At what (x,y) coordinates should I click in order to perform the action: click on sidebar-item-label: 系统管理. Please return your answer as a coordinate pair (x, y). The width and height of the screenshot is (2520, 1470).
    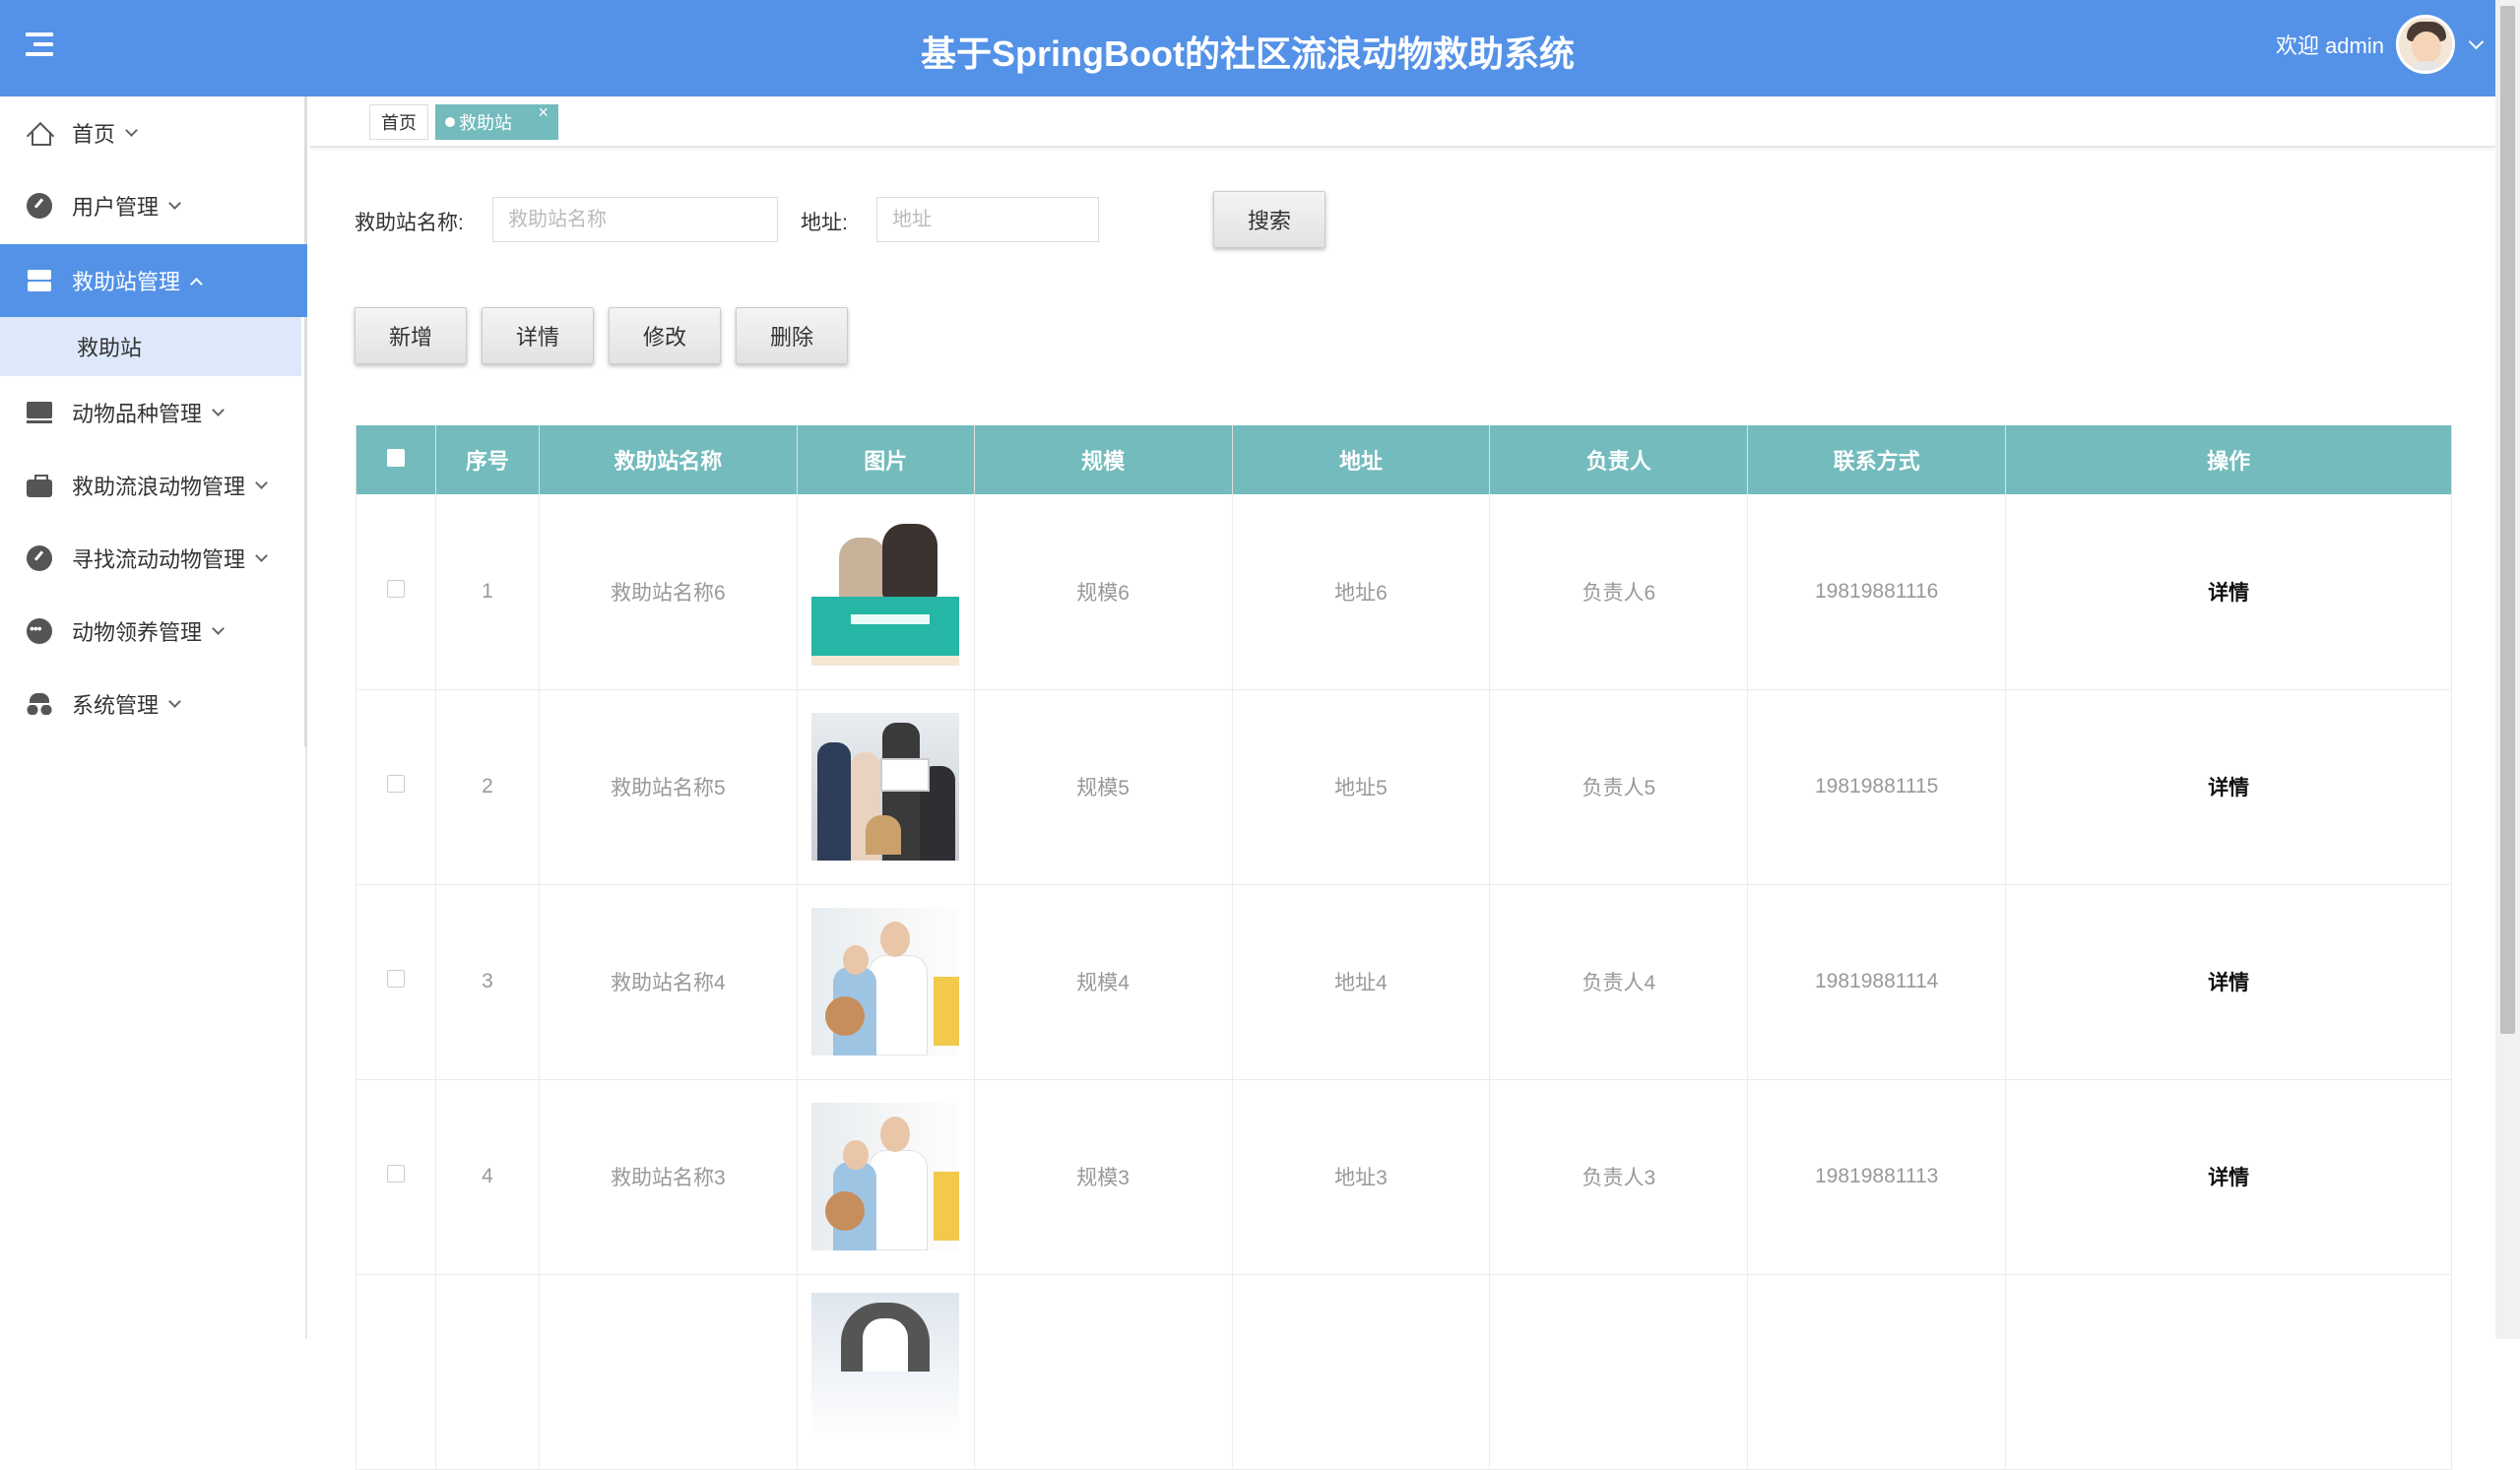
    Looking at the image, I should click on (116, 705).